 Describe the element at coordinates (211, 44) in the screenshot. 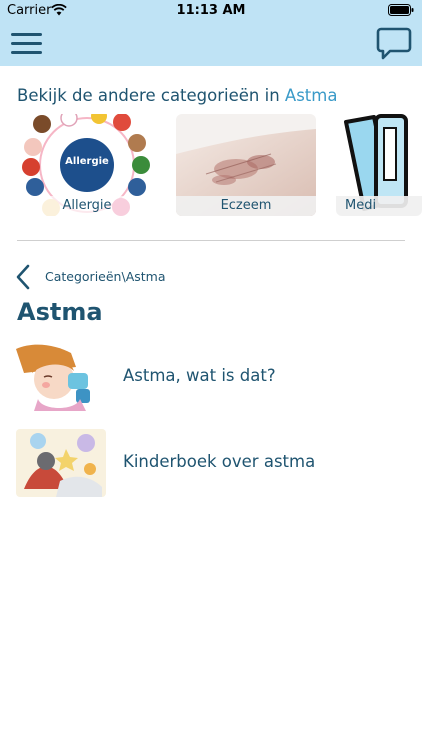

I see `nav-bar` at that location.